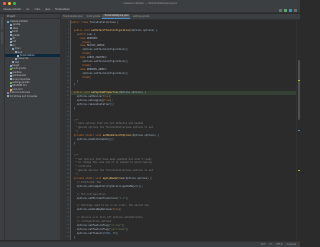  I want to click on code-token: /**, so click(75, 155).